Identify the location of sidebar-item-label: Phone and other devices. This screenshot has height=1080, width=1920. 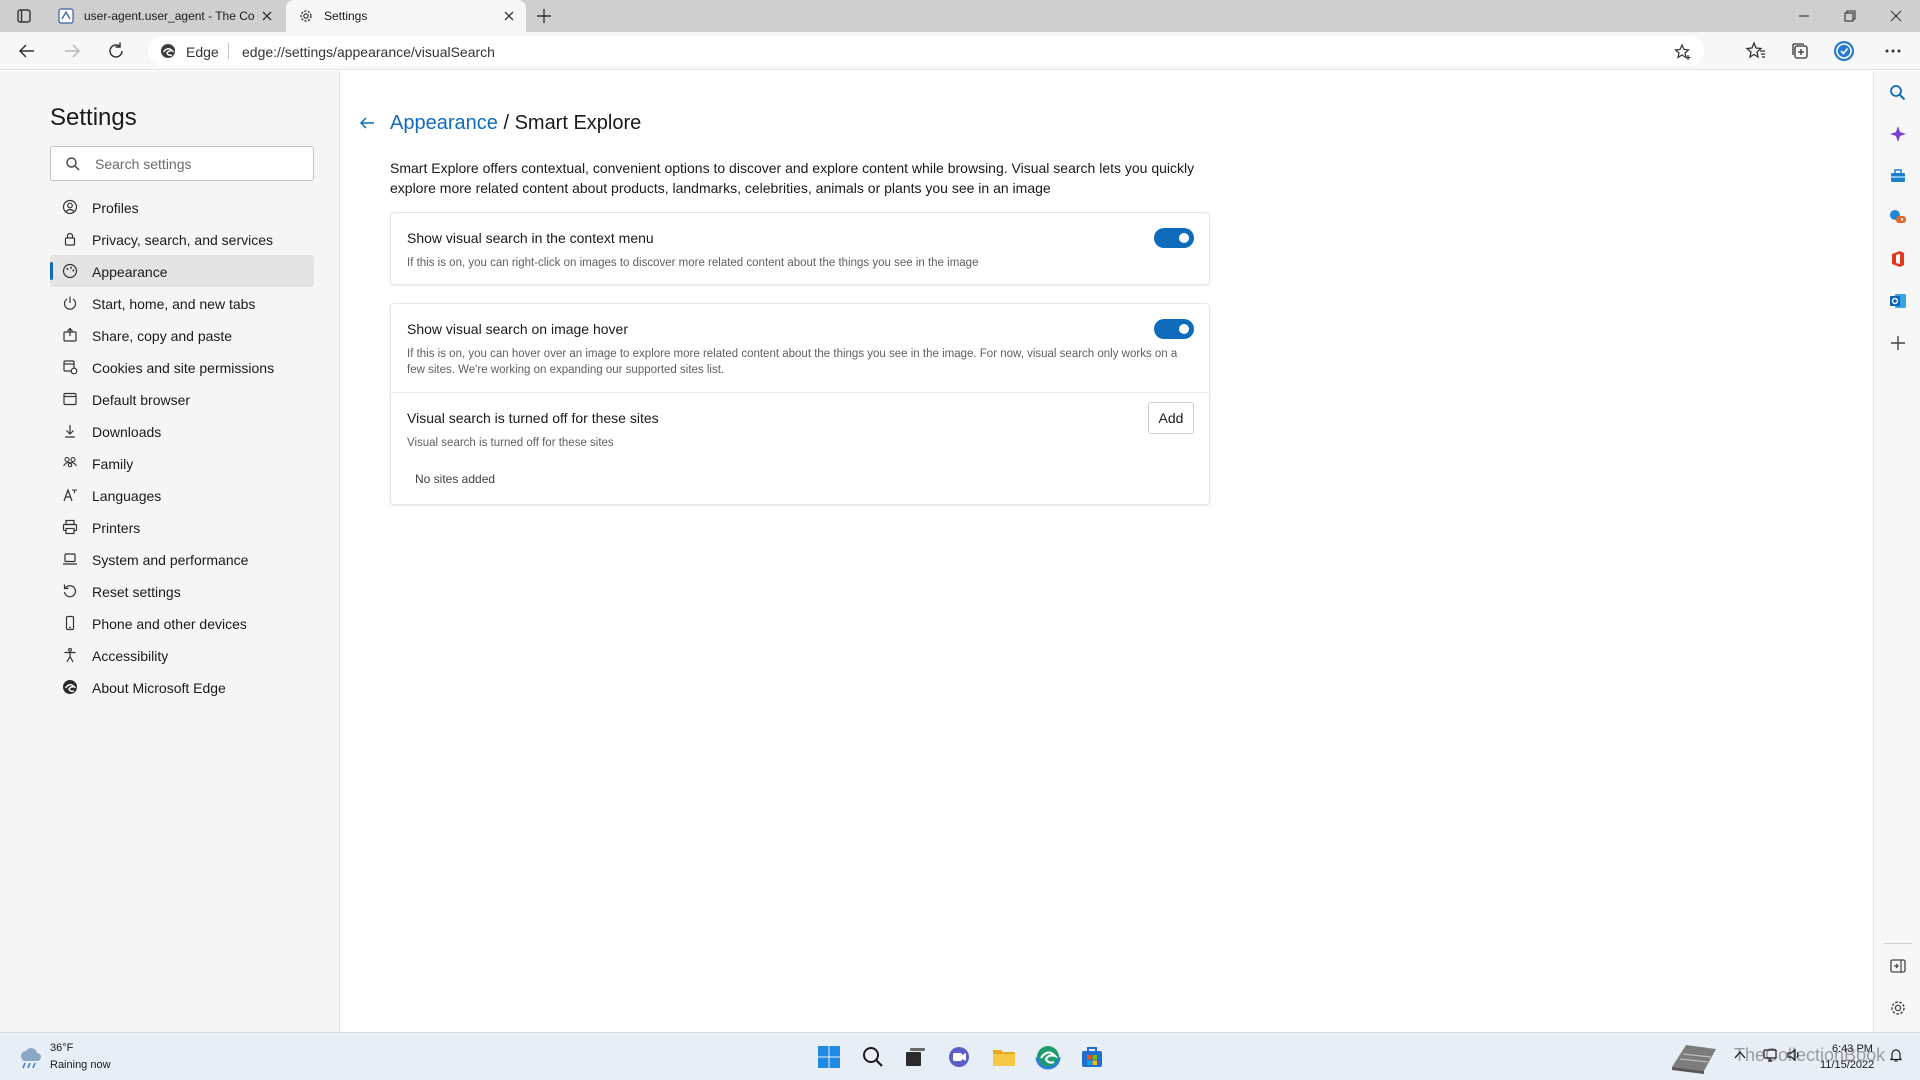
(169, 624).